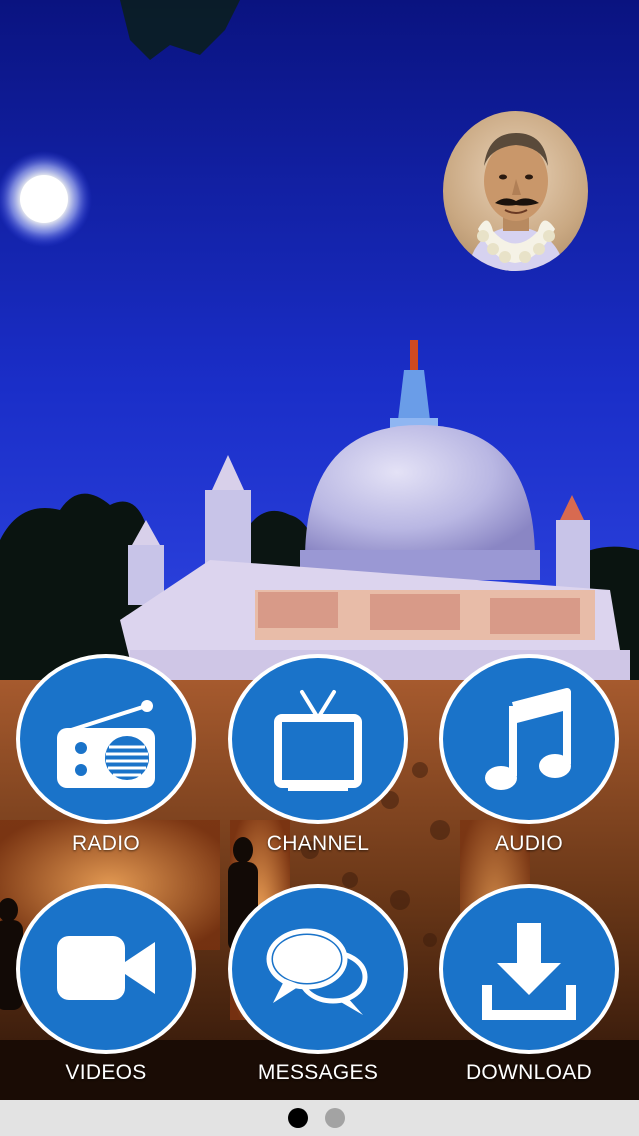 The width and height of the screenshot is (639, 1136). What do you see at coordinates (528, 843) in the screenshot?
I see `audio-label: AUDIO` at bounding box center [528, 843].